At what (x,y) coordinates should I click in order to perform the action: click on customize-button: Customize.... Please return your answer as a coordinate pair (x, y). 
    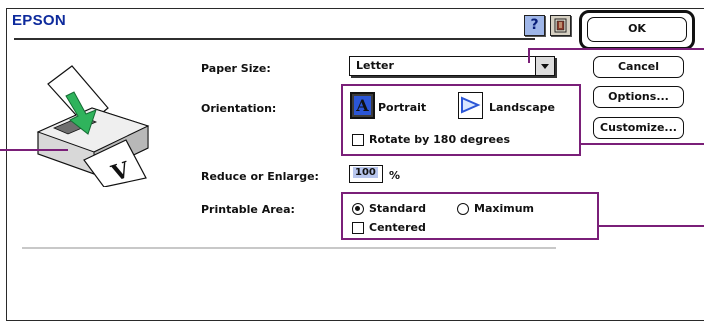
    Looking at the image, I should click on (638, 128).